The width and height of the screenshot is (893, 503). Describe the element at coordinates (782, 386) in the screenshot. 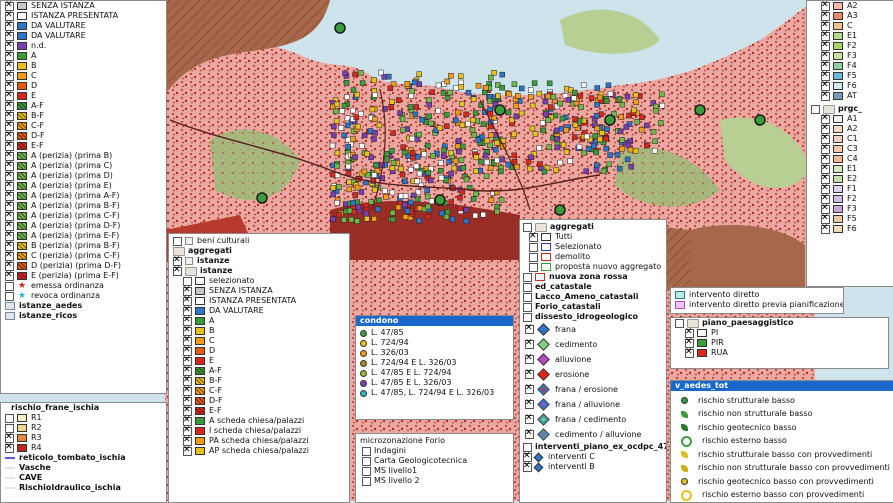

I see `aedes-title: v_aedes_tot` at that location.